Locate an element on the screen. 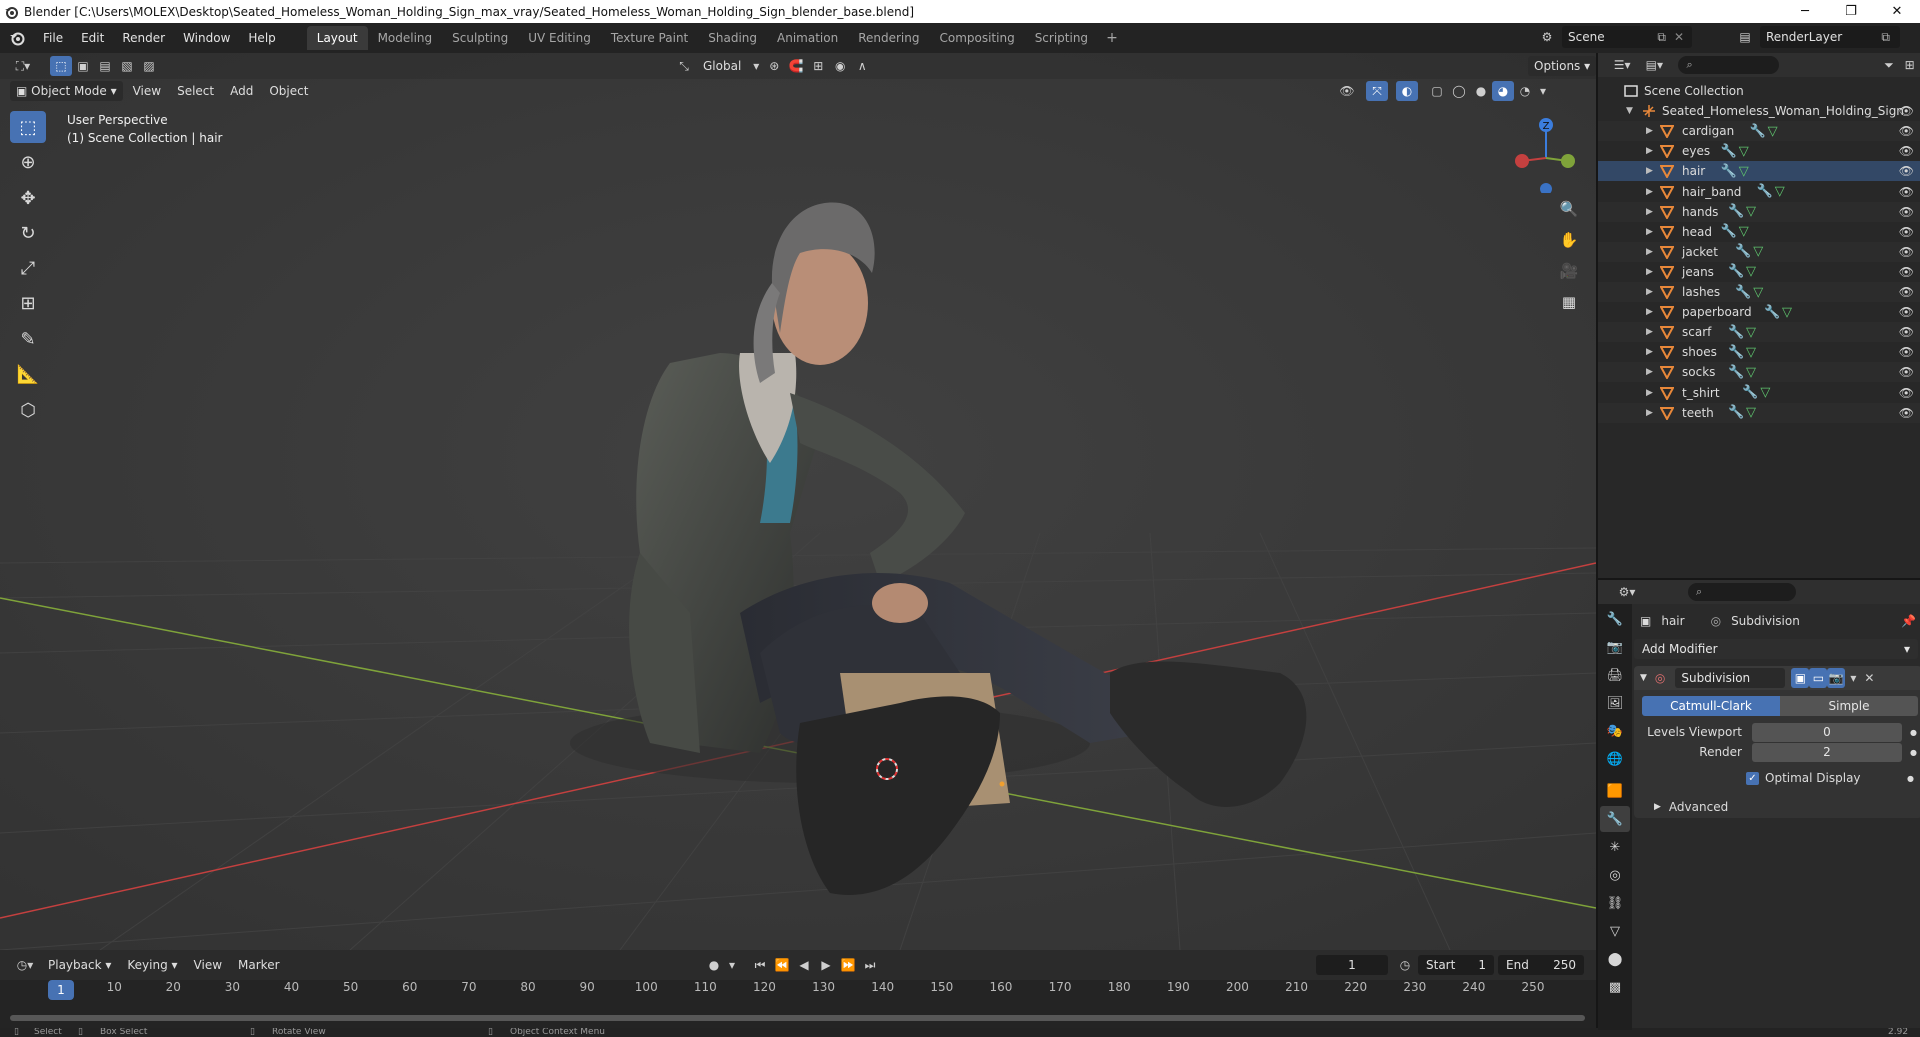 The height and width of the screenshot is (1037, 1920). snap-target-icon: ⊞ is located at coordinates (818, 66).